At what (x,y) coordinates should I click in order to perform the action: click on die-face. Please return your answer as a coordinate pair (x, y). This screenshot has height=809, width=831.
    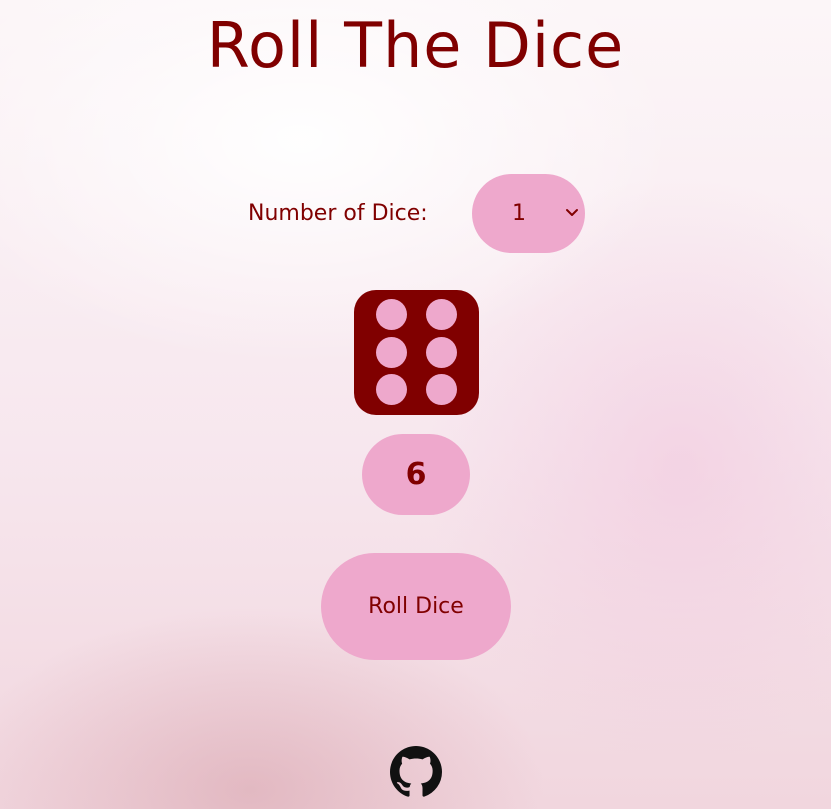
    Looking at the image, I should click on (416, 352).